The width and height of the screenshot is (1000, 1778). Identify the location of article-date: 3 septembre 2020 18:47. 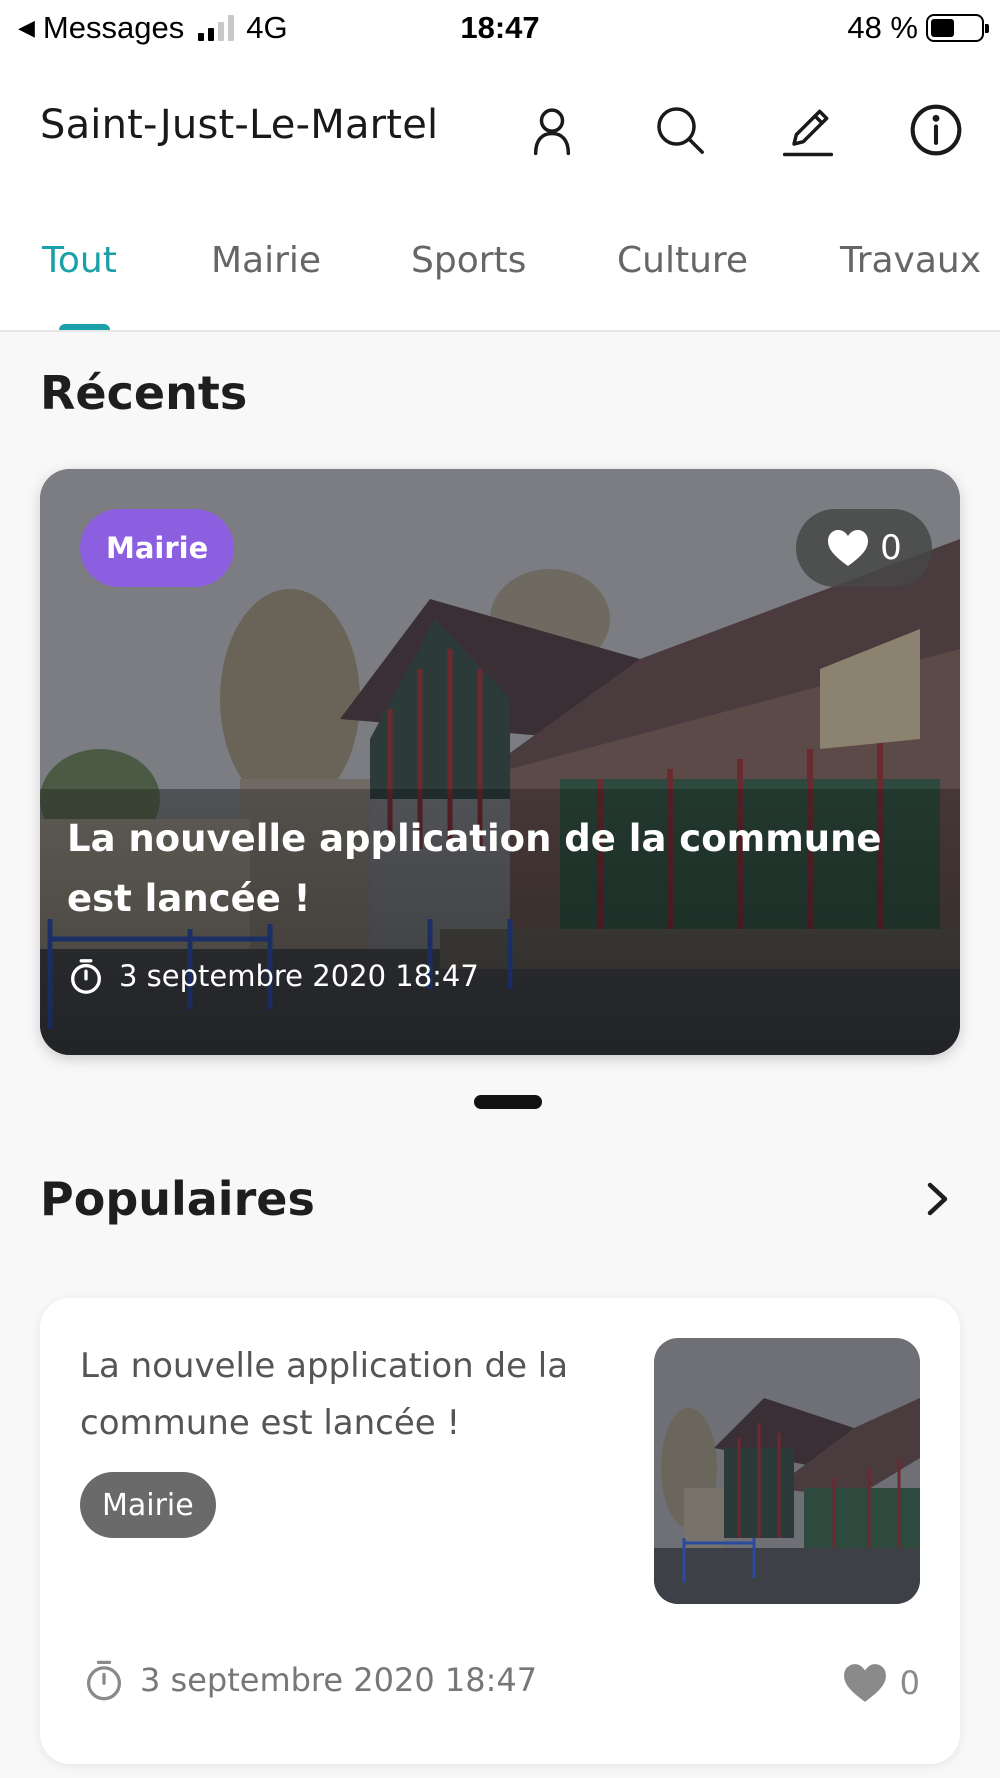
(273, 976).